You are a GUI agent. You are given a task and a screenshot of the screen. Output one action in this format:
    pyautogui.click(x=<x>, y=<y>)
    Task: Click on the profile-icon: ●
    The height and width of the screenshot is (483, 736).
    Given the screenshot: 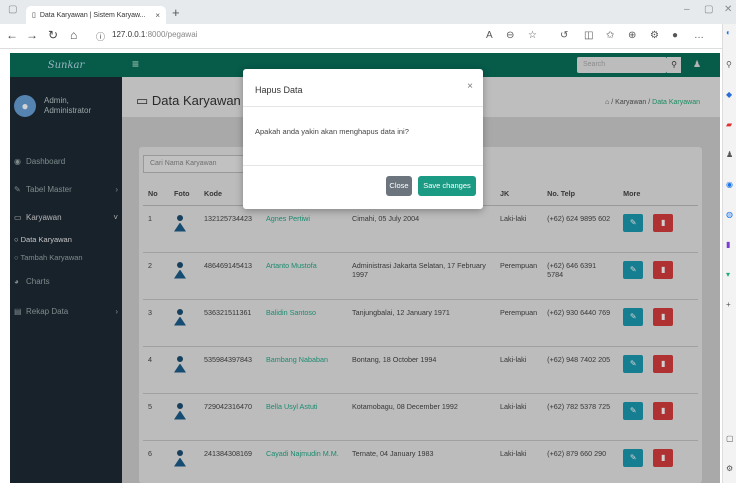 What is the action you would take?
    pyautogui.click(x=675, y=35)
    